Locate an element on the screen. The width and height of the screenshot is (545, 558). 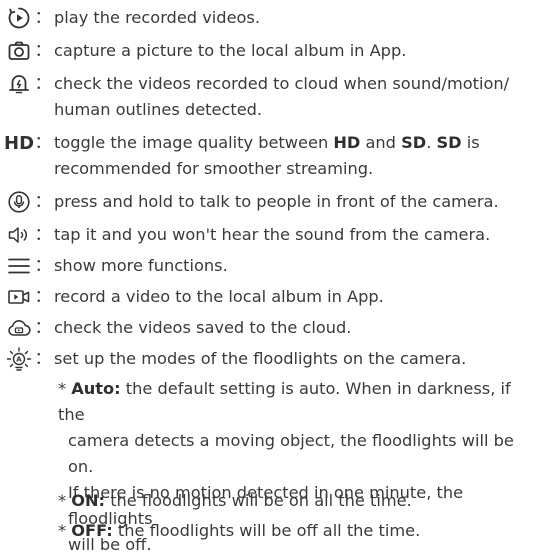
item-cloud-video: ： check the videos saved to the cloud. is located at coordinates (274, 328).